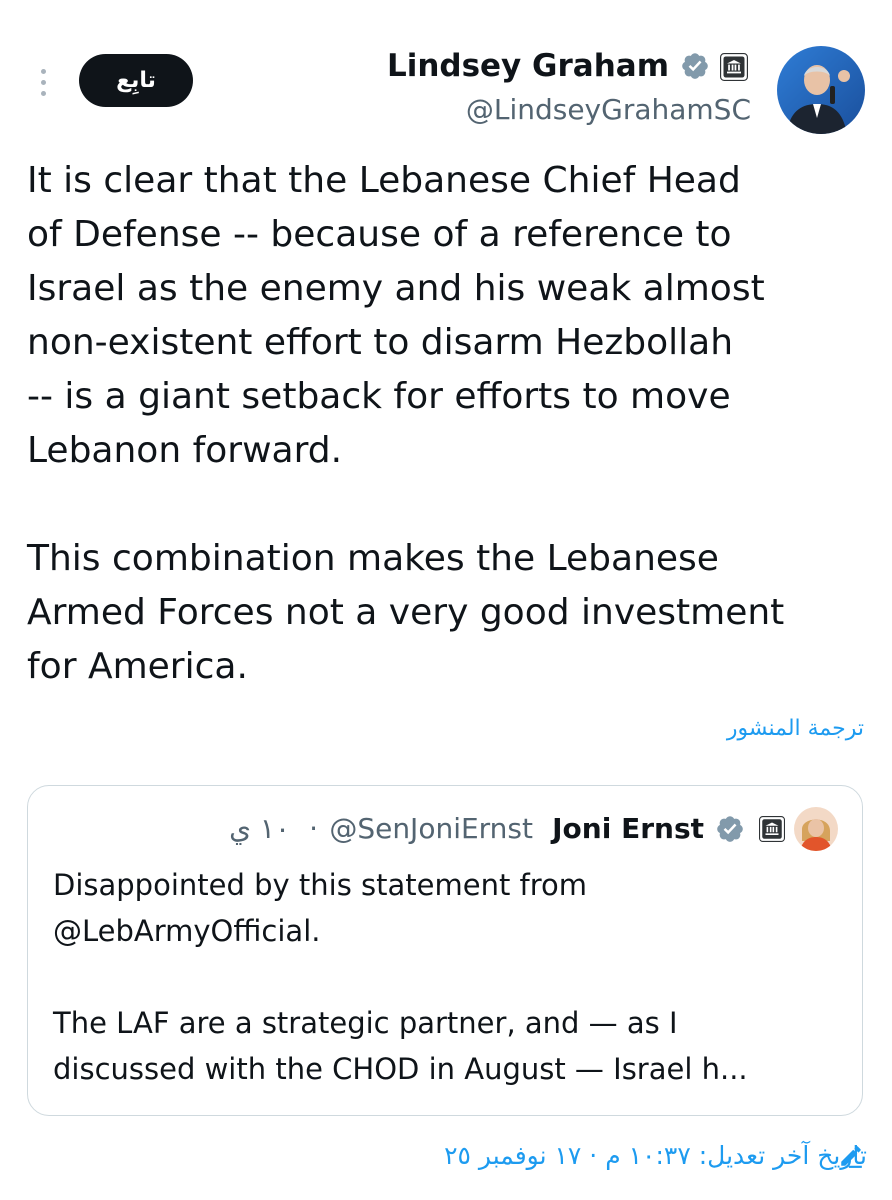 The height and width of the screenshot is (1200, 892). I want to click on quoted-author-avatar, so click(816, 829).